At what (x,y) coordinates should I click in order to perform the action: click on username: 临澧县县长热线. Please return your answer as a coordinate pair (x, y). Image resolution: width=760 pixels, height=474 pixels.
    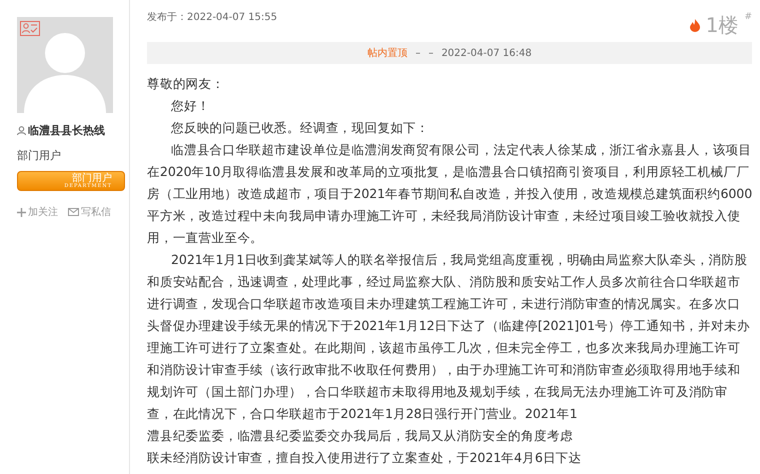
    Looking at the image, I should click on (66, 130).